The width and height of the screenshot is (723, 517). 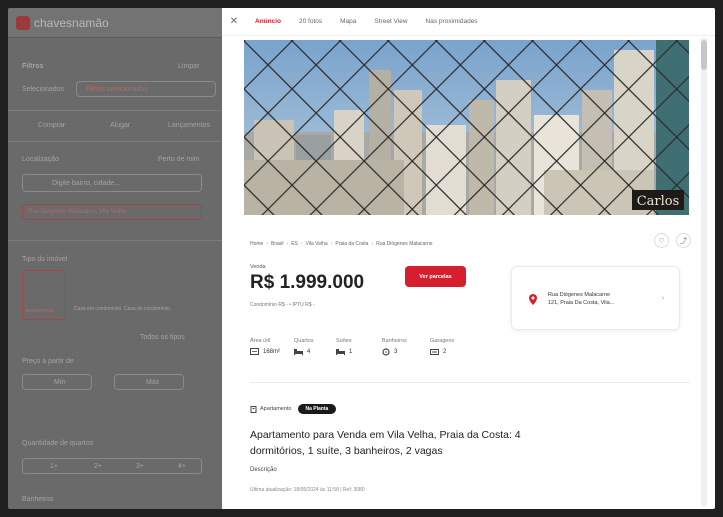 I want to click on property-type-house-label: Casa em condomínio, so click(x=98, y=309).